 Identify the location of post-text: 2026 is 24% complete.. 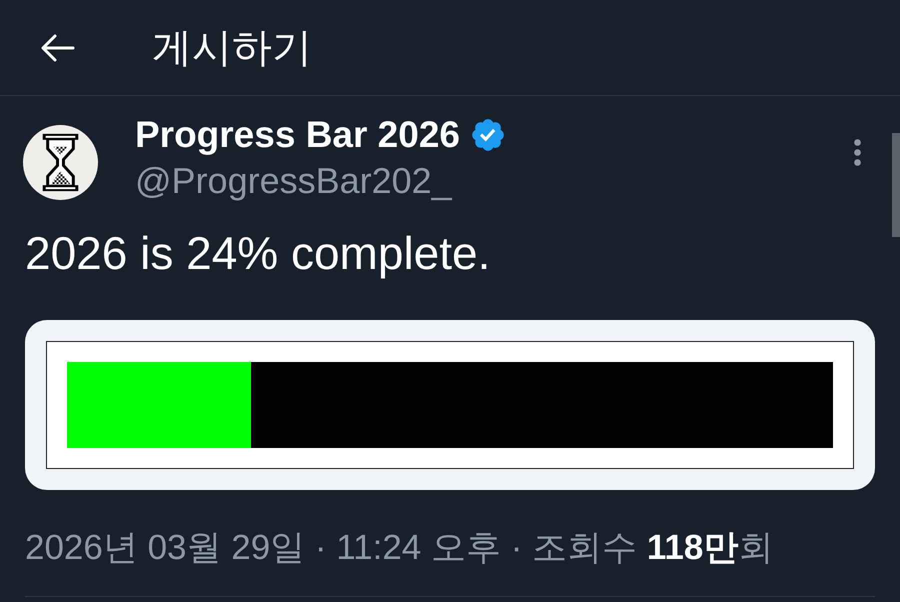
(258, 253).